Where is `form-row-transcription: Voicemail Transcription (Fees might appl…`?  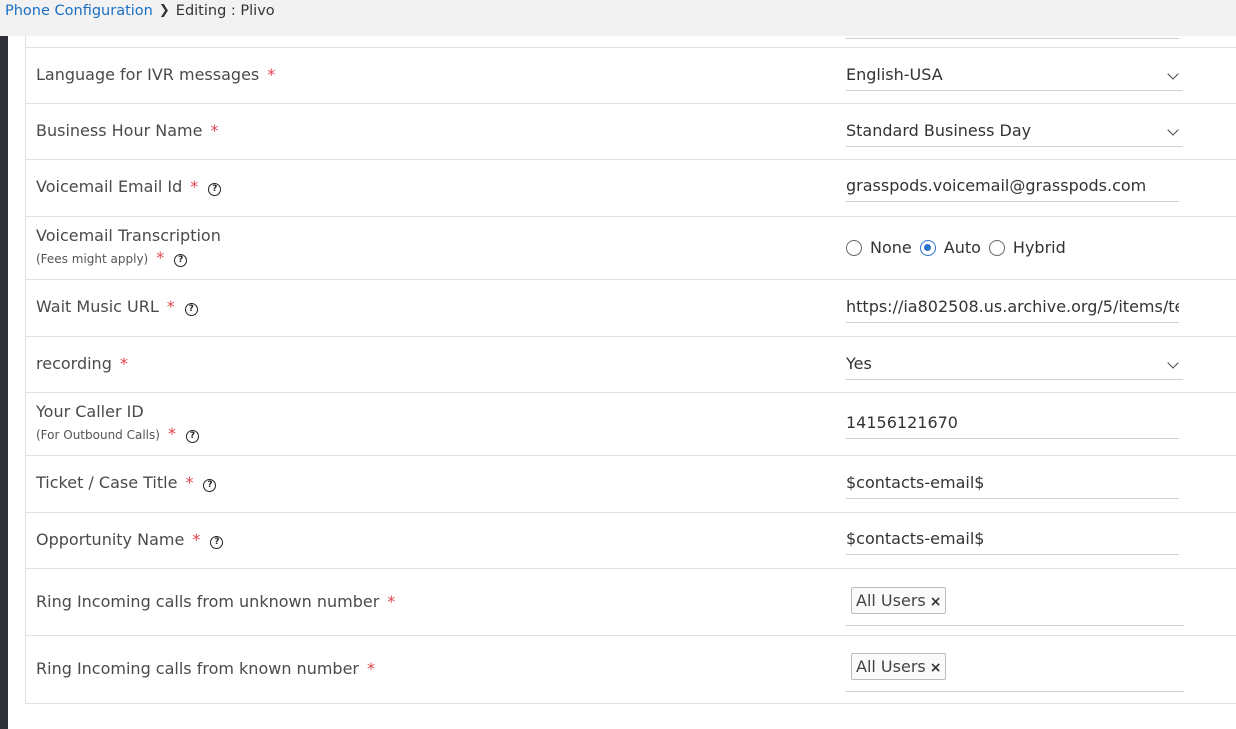
form-row-transcription: Voicemail Transcription (Fees might appl… is located at coordinates (631, 248).